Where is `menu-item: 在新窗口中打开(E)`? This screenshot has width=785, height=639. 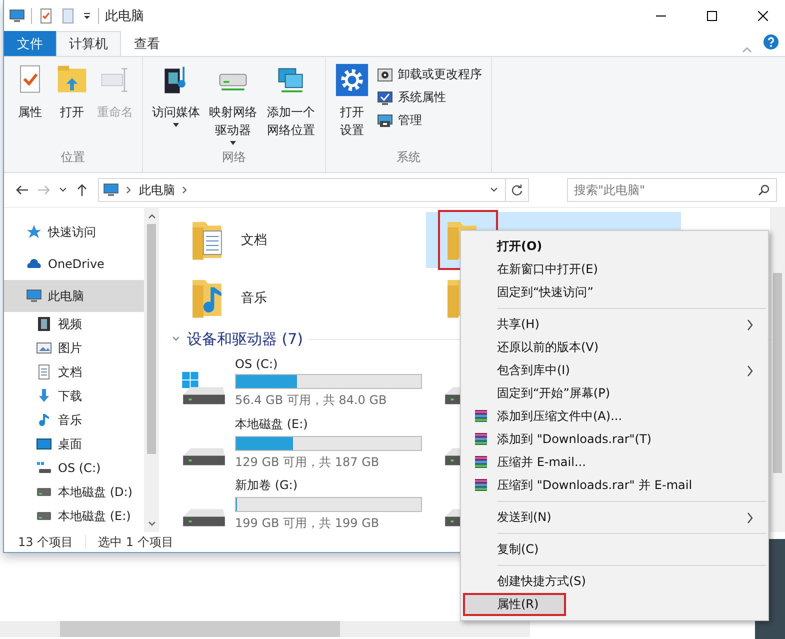
menu-item: 在新窗口中打开(E) is located at coordinates (614, 269).